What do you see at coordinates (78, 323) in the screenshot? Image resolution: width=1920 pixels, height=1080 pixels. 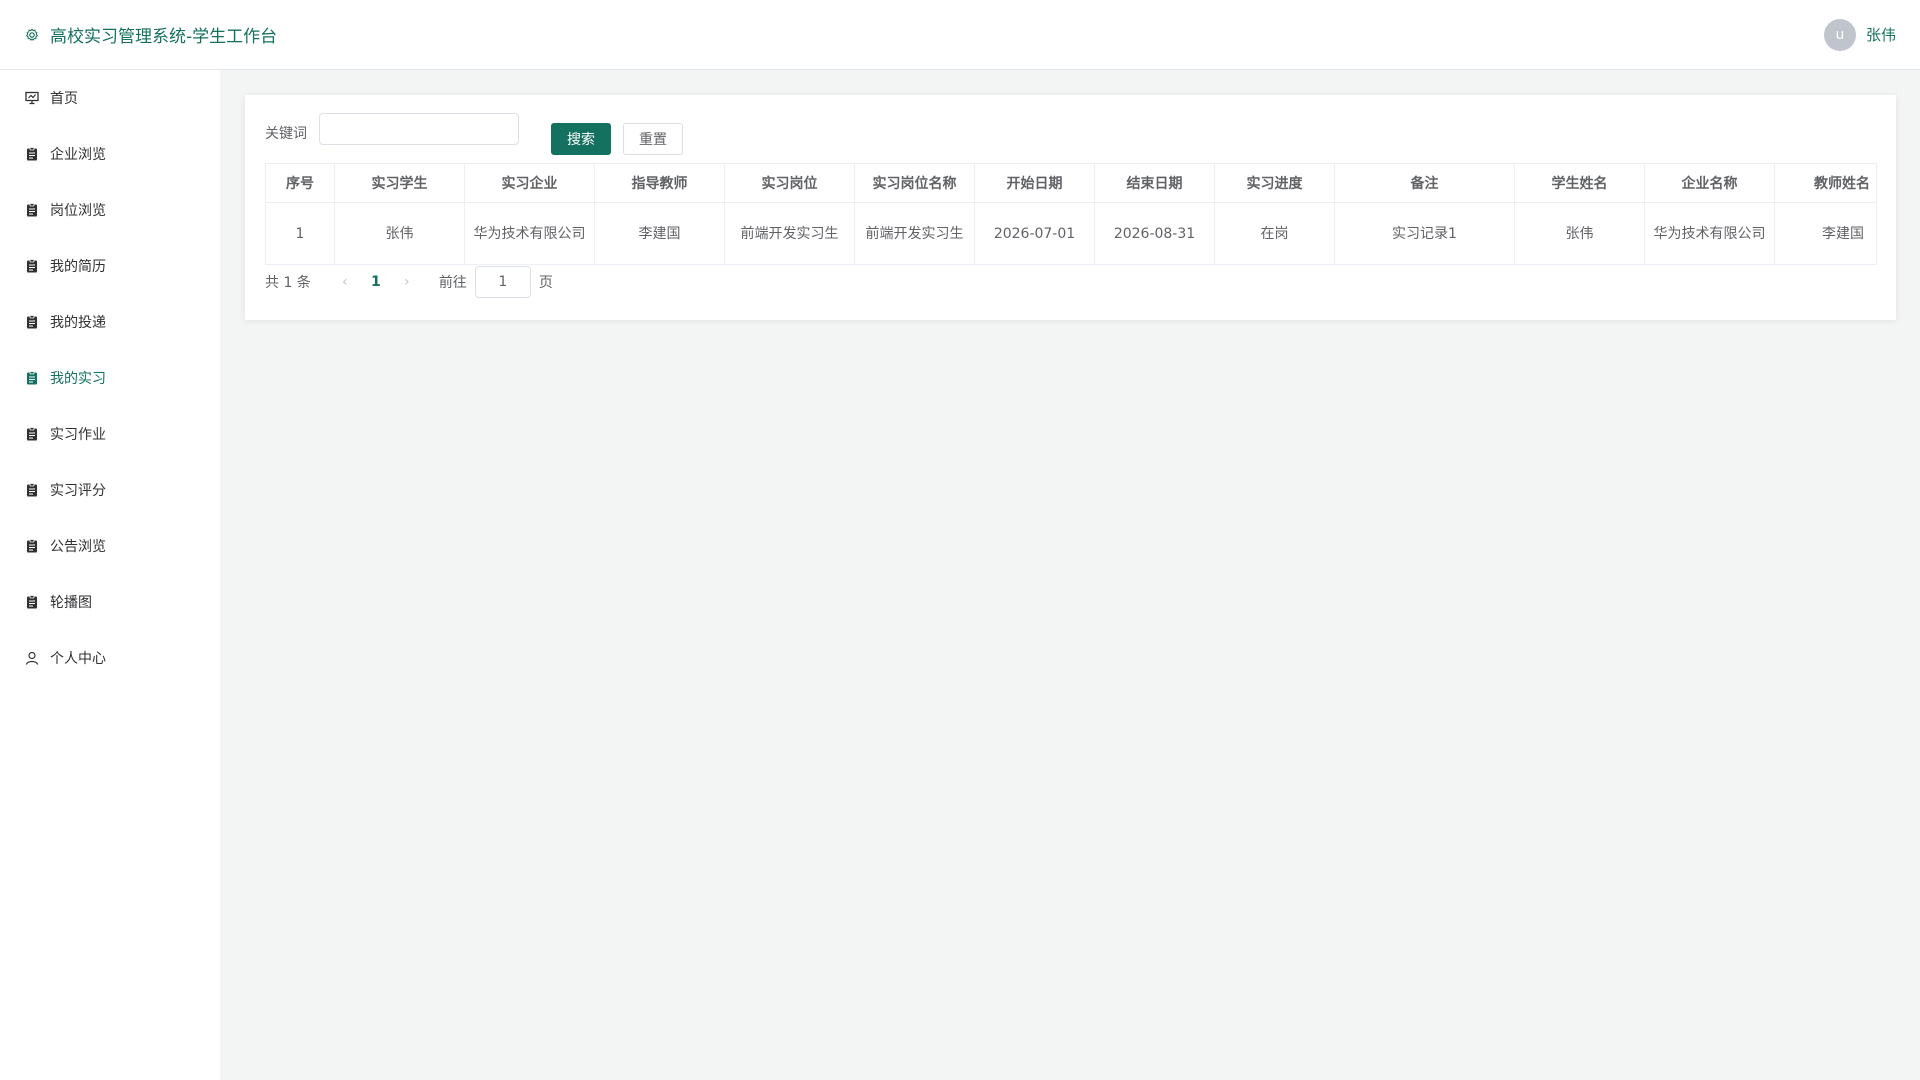 I see `sidebar-item-label: 我的投递` at bounding box center [78, 323].